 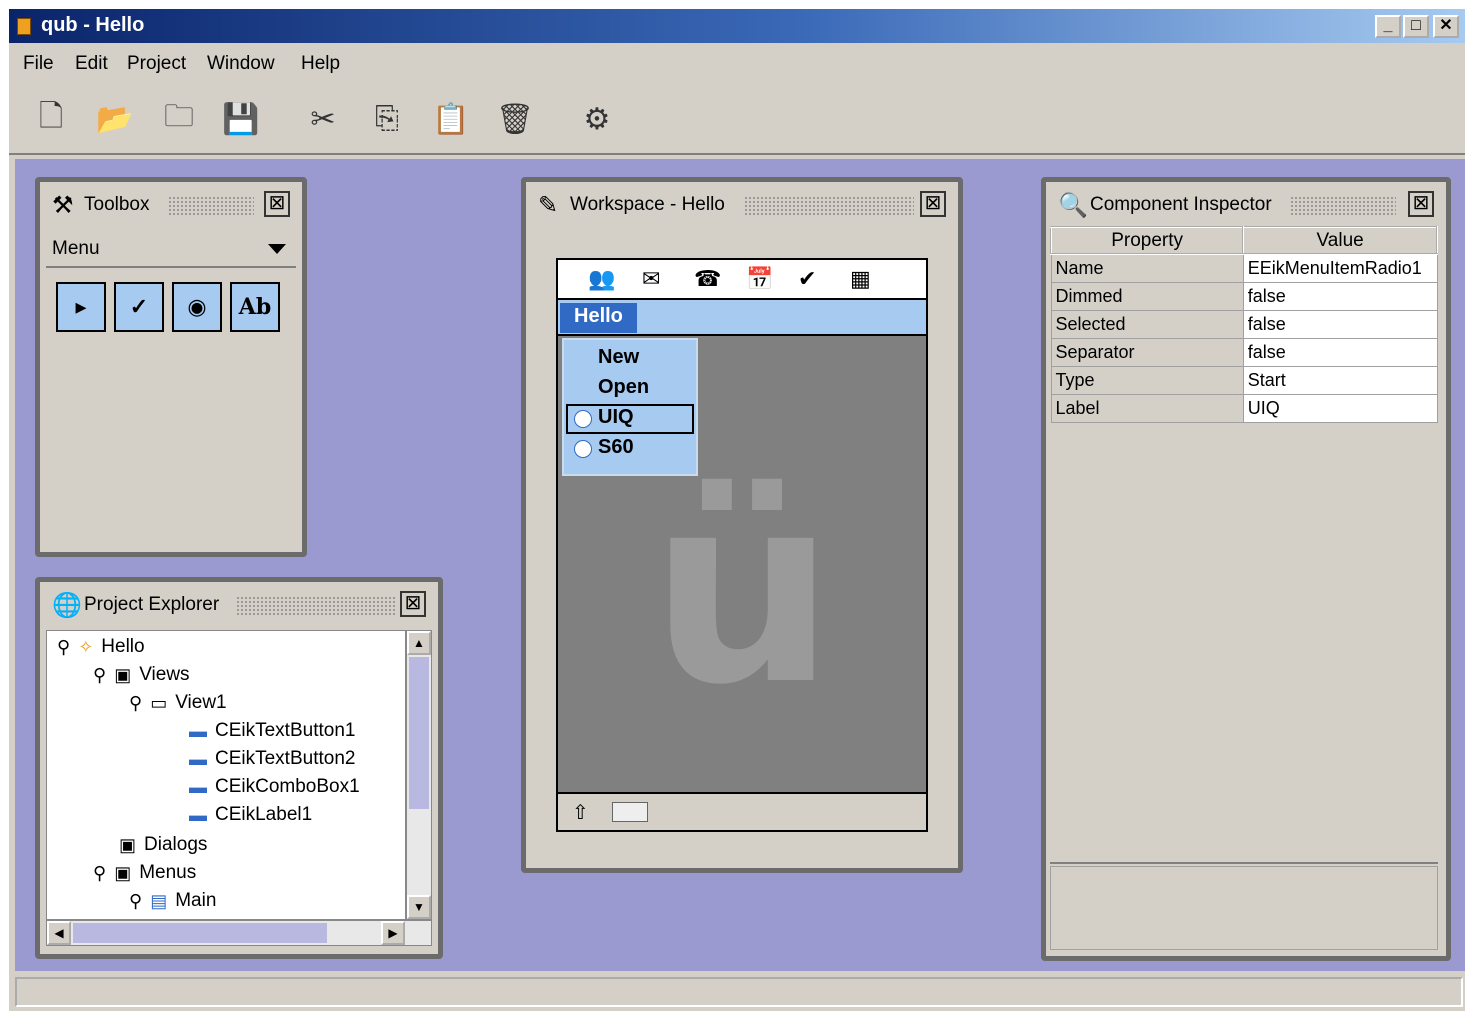 What do you see at coordinates (601, 279) in the screenshot?
I see `contacts-app-icon: 👥` at bounding box center [601, 279].